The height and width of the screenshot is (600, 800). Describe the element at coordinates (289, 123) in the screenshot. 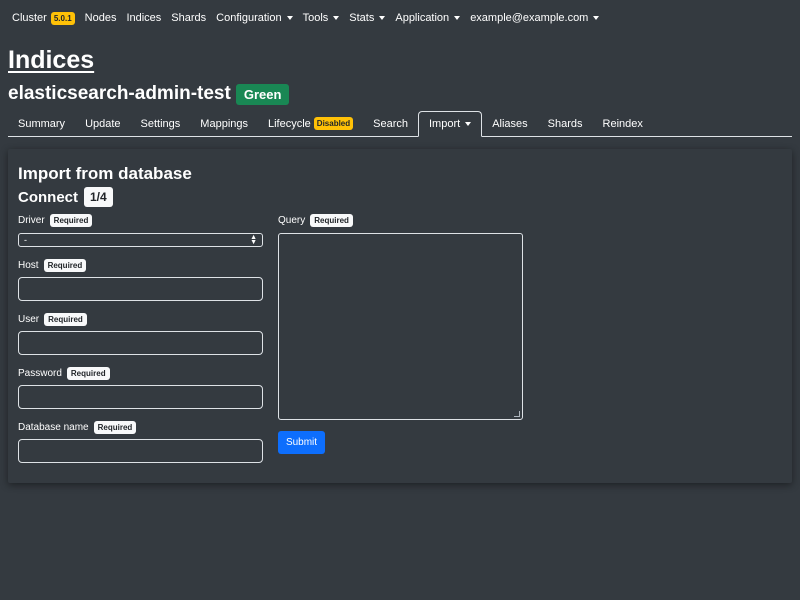

I see `tab-lifecycle-label: Lifecycle` at that location.